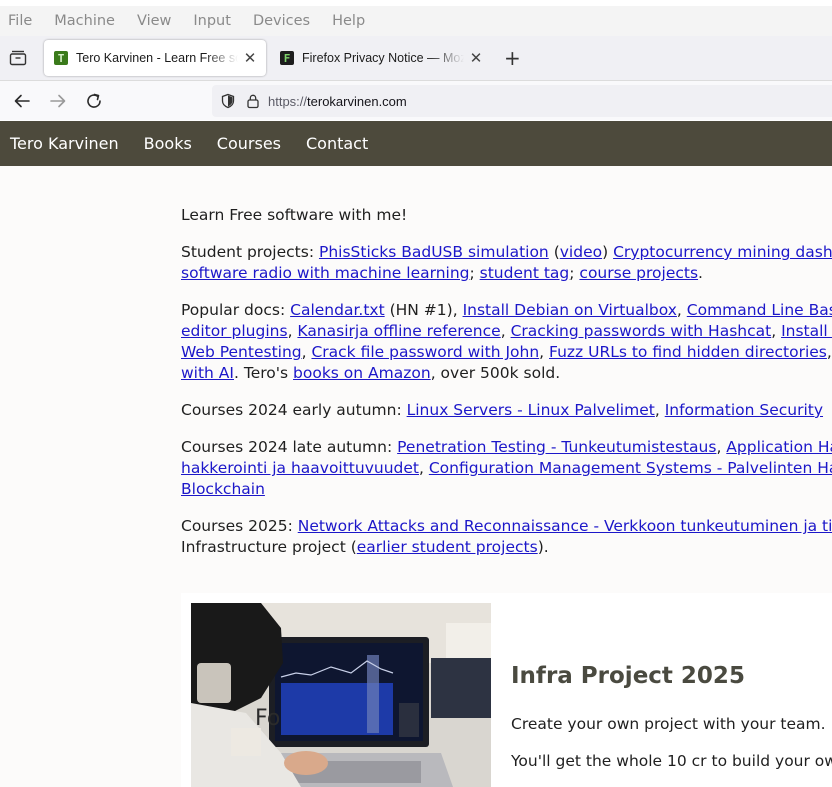  What do you see at coordinates (362, 373) in the screenshot?
I see `link-books-amazon: books on Amazon` at bounding box center [362, 373].